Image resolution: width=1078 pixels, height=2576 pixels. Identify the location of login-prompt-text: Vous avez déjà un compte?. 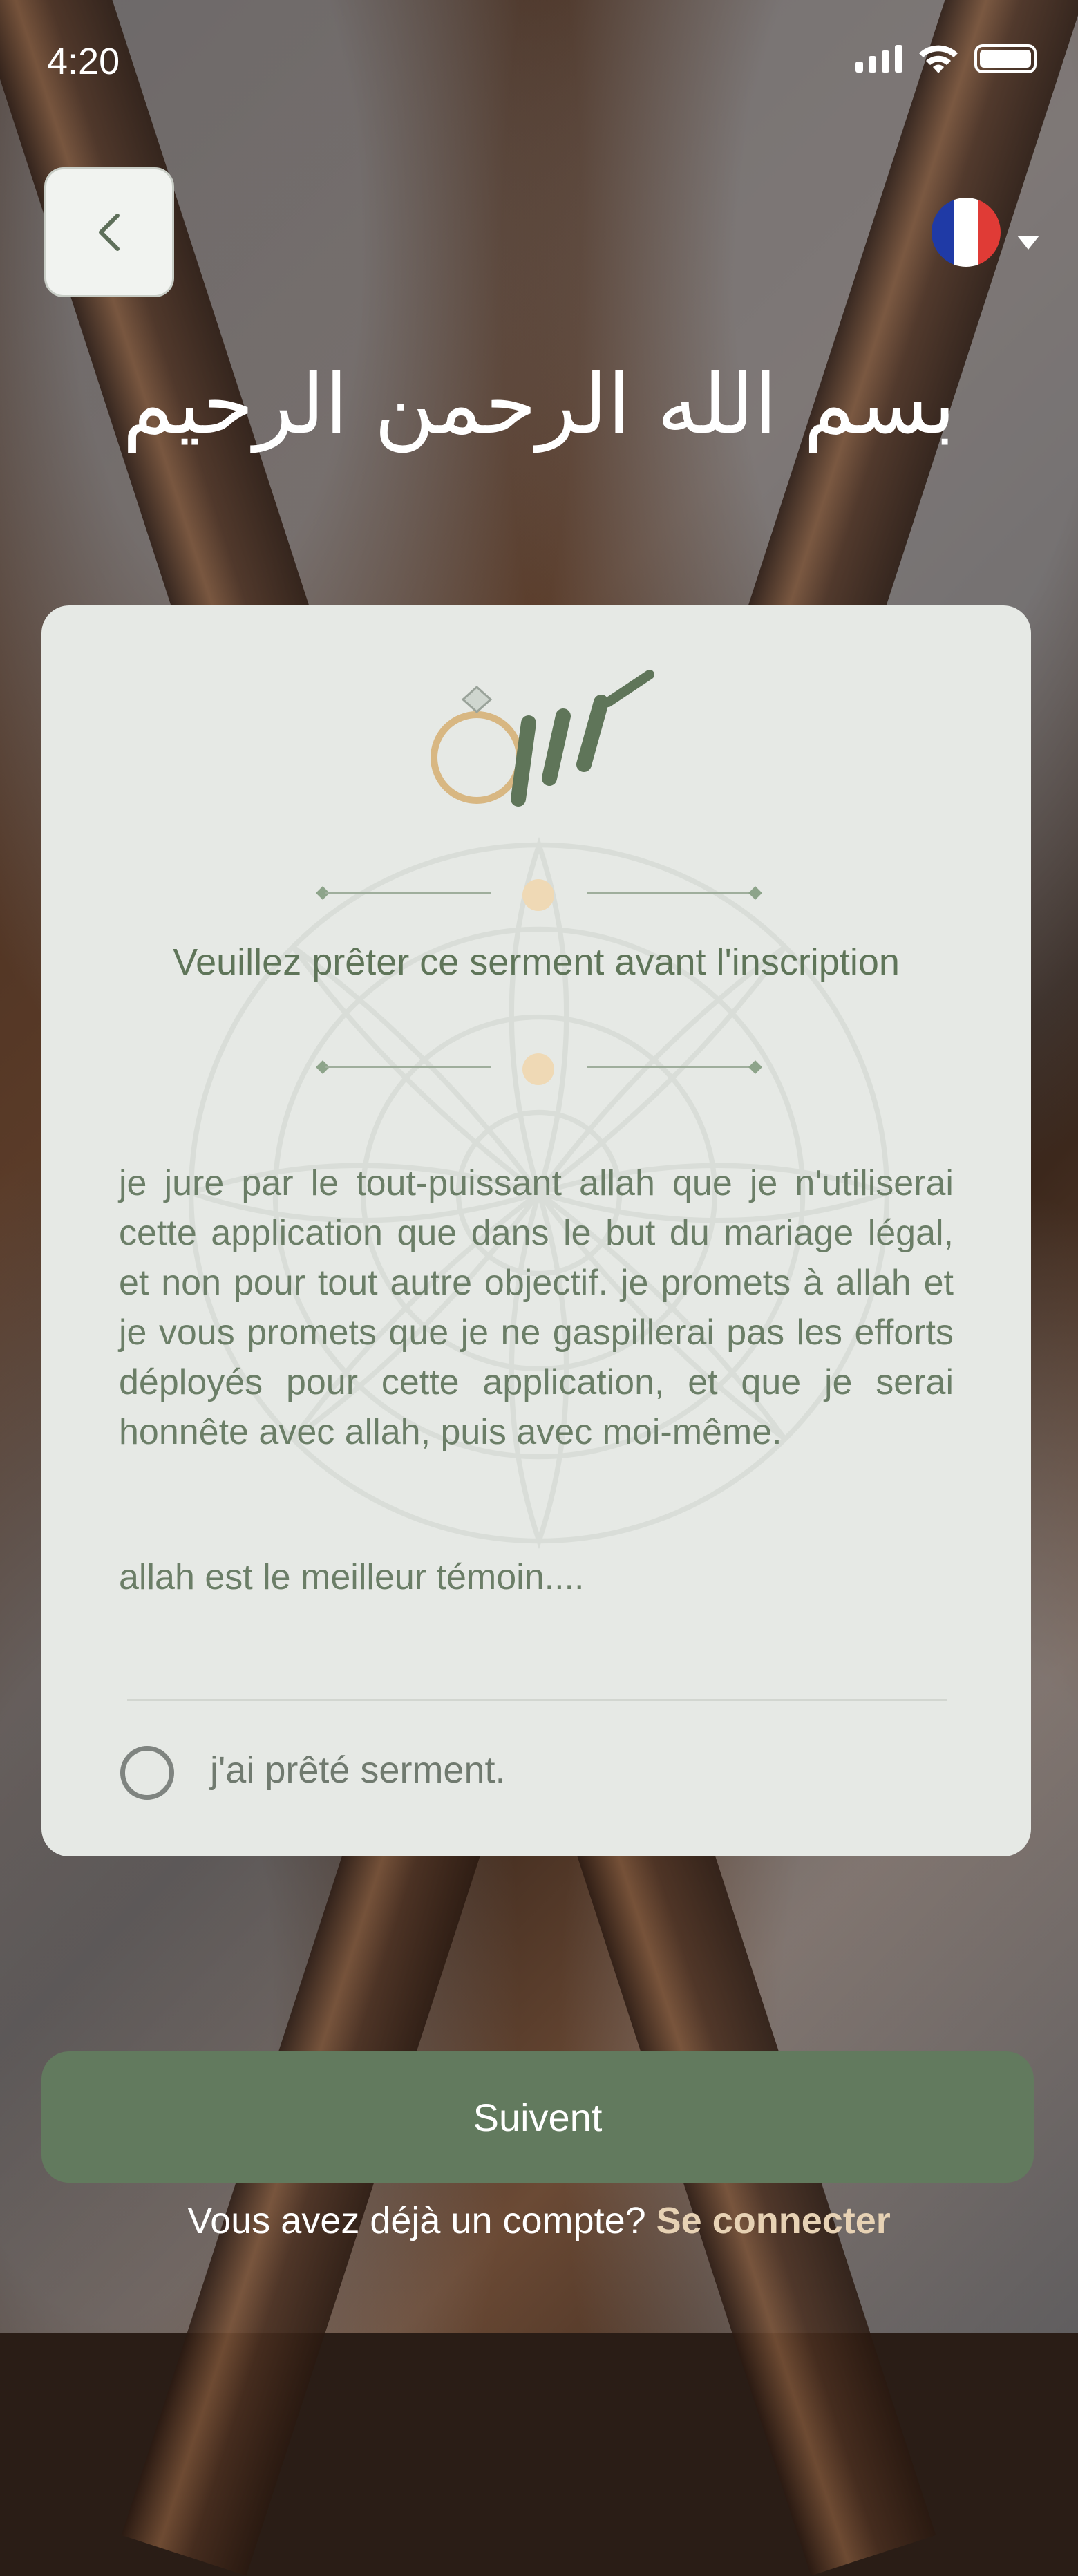
(416, 2220).